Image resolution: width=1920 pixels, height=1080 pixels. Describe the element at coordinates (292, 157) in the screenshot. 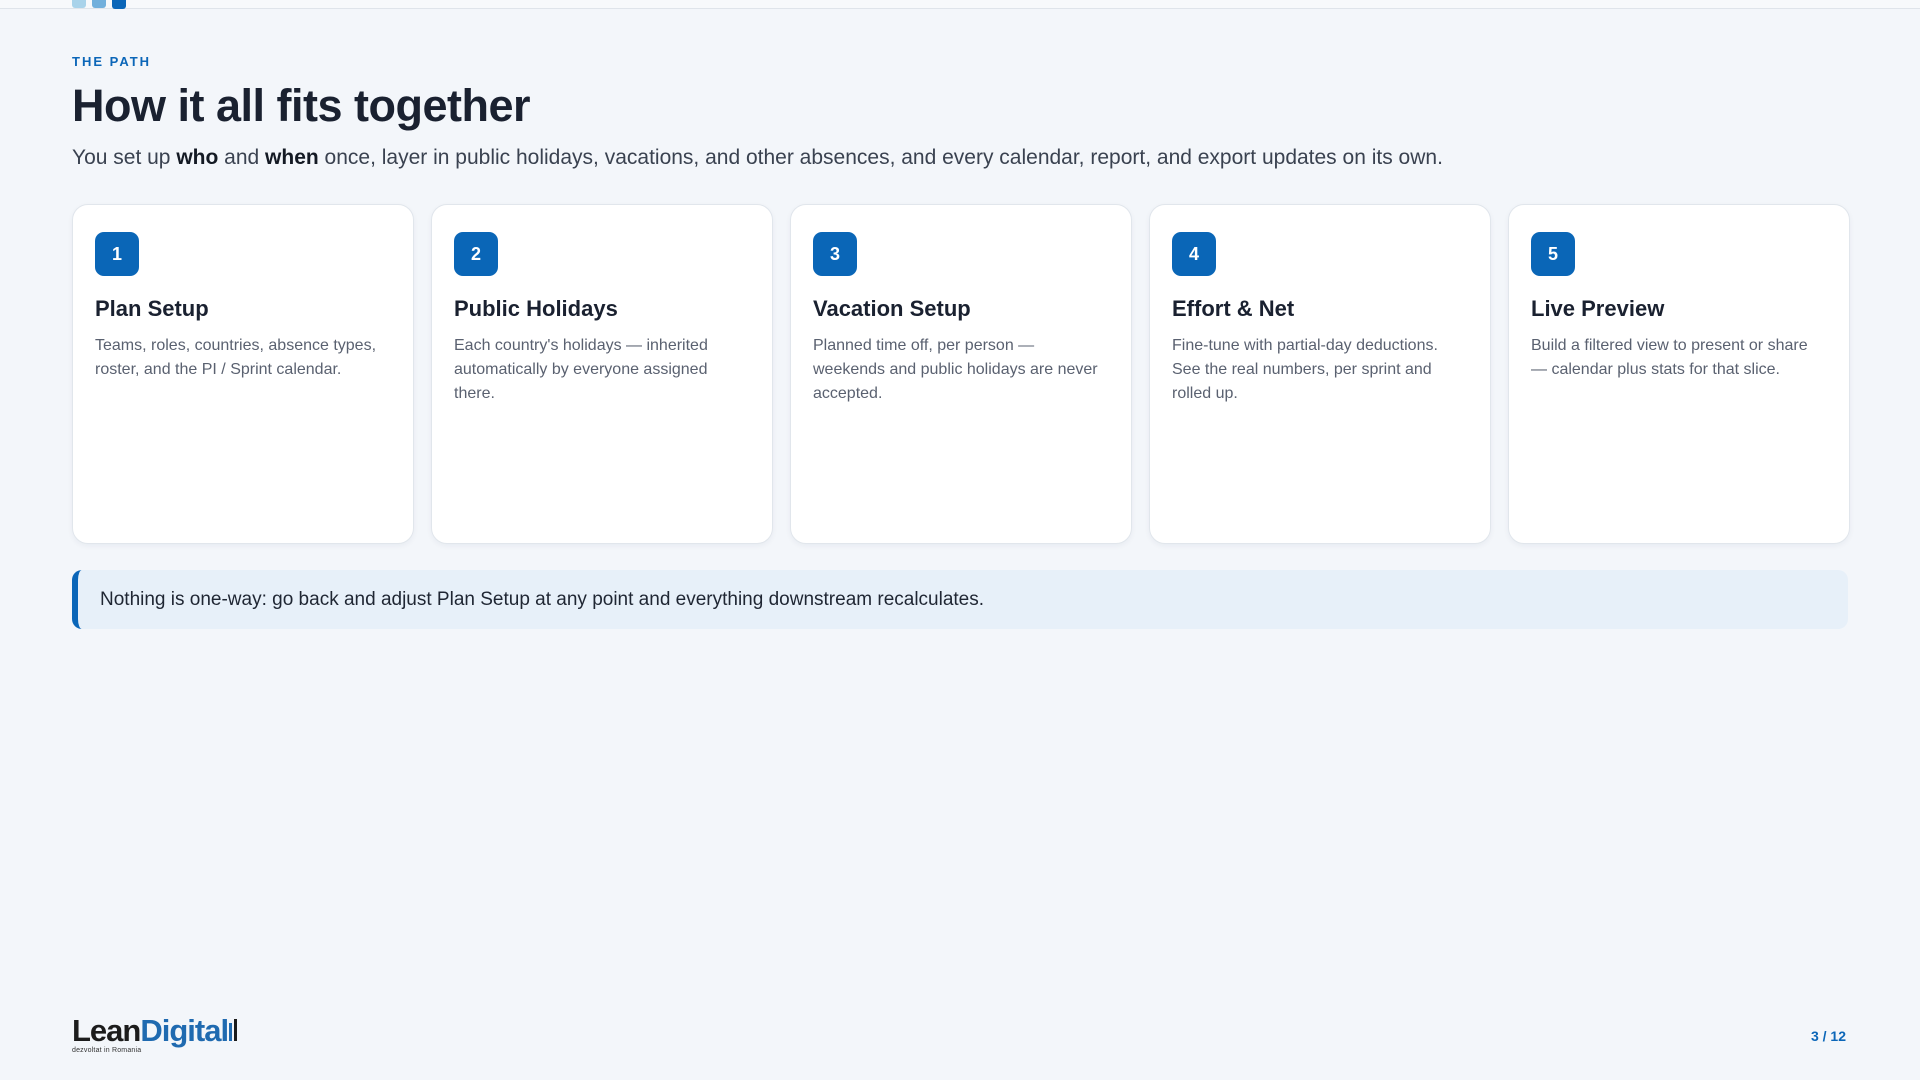

I see `subtitle-emphasis-when: when` at that location.